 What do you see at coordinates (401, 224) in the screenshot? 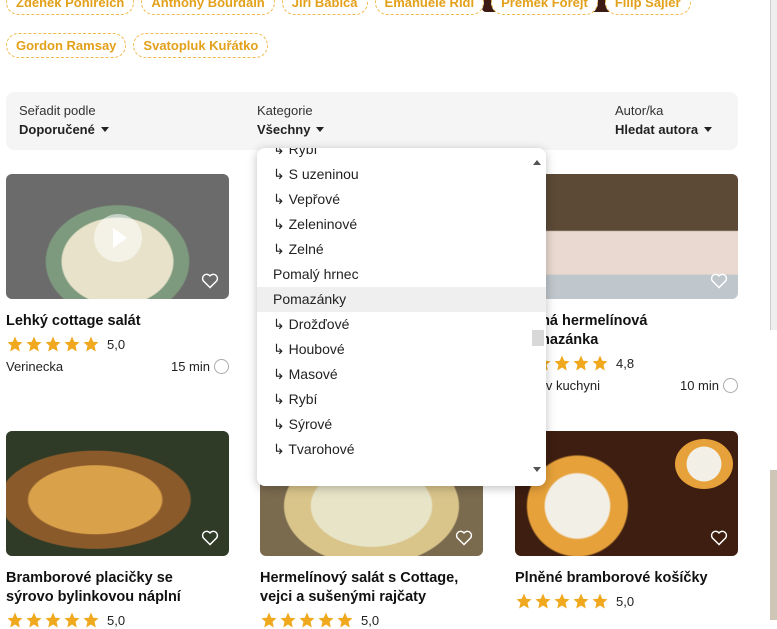
I see `dropdown-option: ↳ Zeleninové` at bounding box center [401, 224].